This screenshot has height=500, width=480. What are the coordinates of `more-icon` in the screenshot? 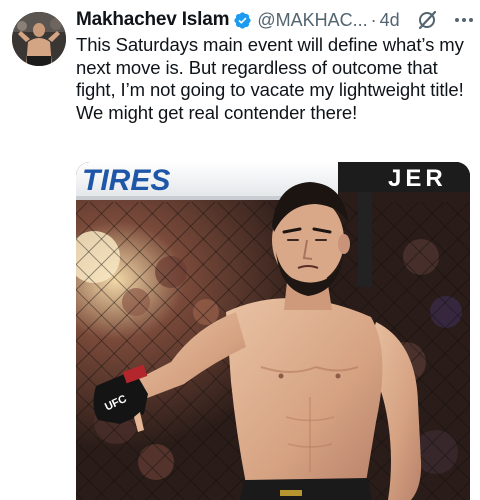 It's located at (464, 20).